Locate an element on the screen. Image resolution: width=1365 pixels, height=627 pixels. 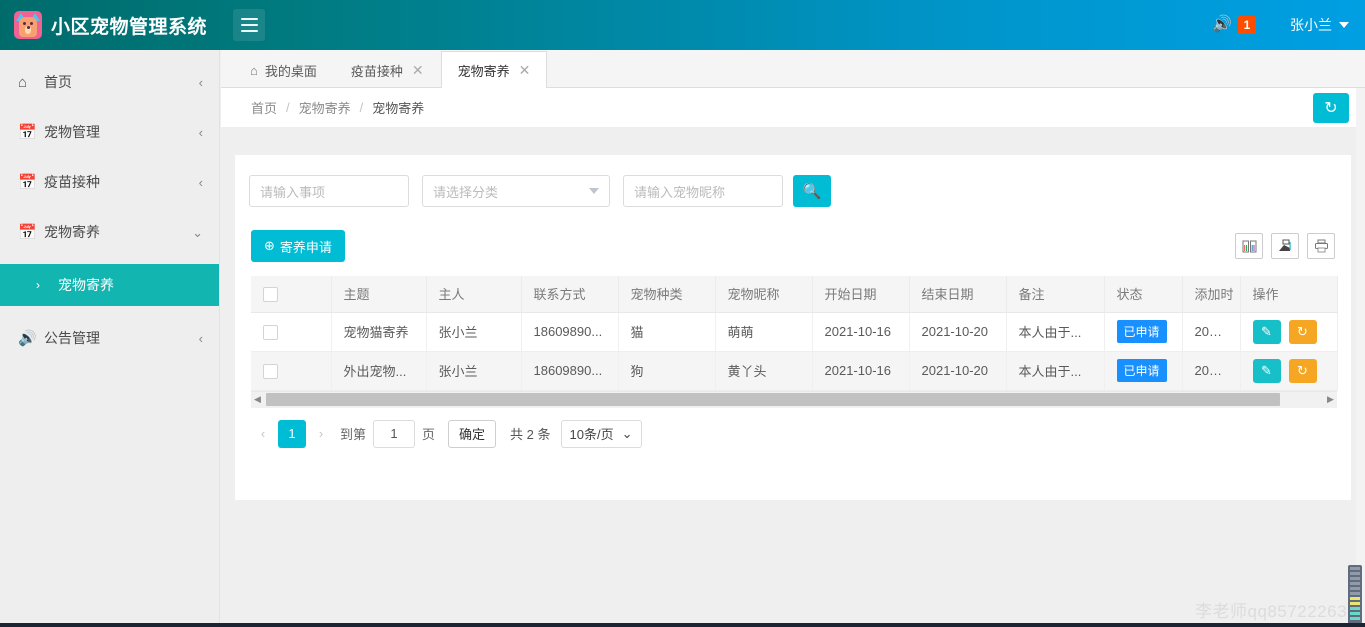
next-page-button: › is located at coordinates (321, 434).